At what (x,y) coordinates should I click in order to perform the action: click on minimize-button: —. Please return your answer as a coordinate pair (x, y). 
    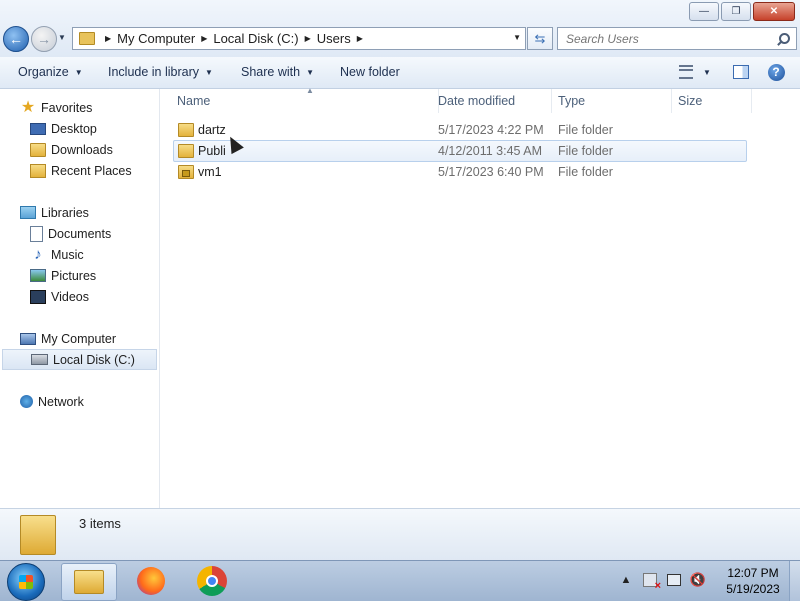
    Looking at the image, I should click on (704, 11).